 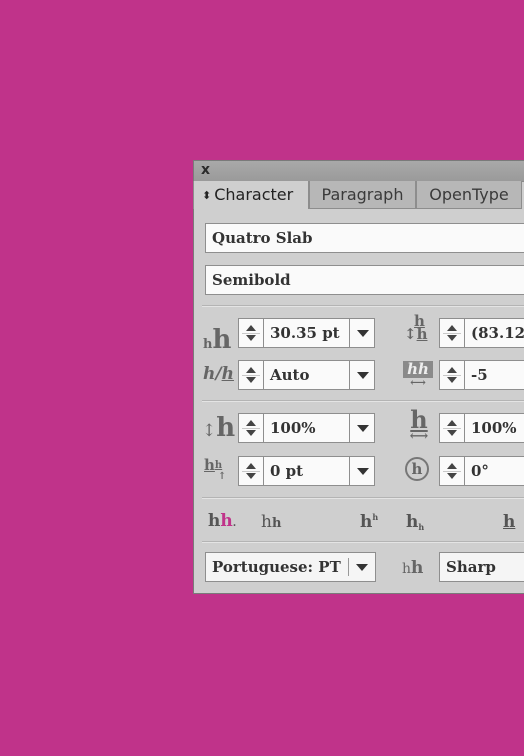 What do you see at coordinates (494, 333) in the screenshot?
I see `leading-input: (83.12 pt)` at bounding box center [494, 333].